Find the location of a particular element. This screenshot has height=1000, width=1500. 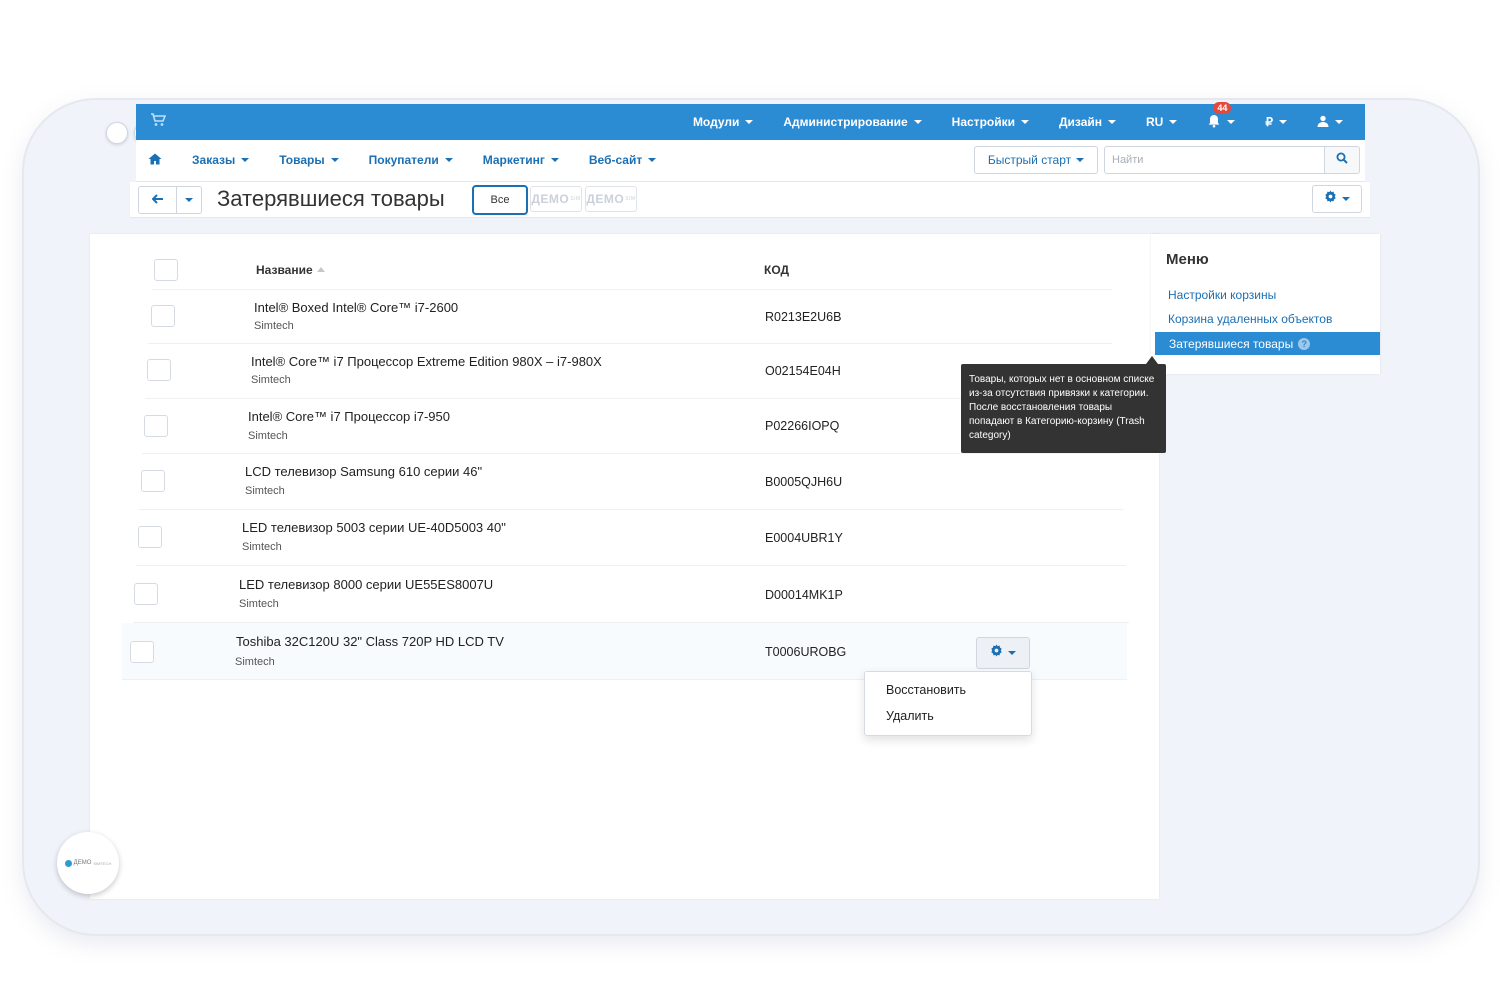

product-name: Toshiba 32C120U 32" Class 720P HD LCD TV is located at coordinates (370, 641).